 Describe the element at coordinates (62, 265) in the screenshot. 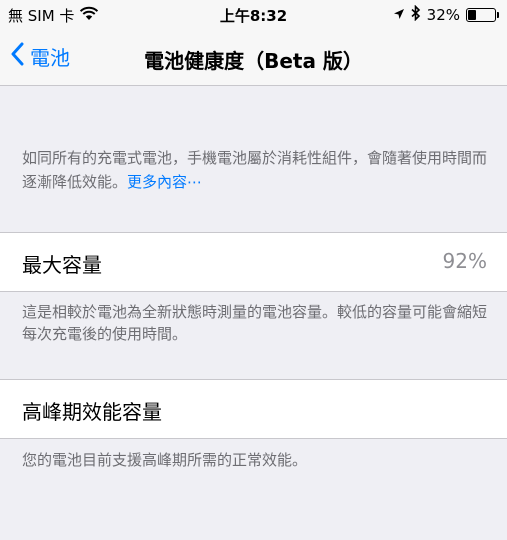

I see `max-capacity-label: 最大容量` at that location.